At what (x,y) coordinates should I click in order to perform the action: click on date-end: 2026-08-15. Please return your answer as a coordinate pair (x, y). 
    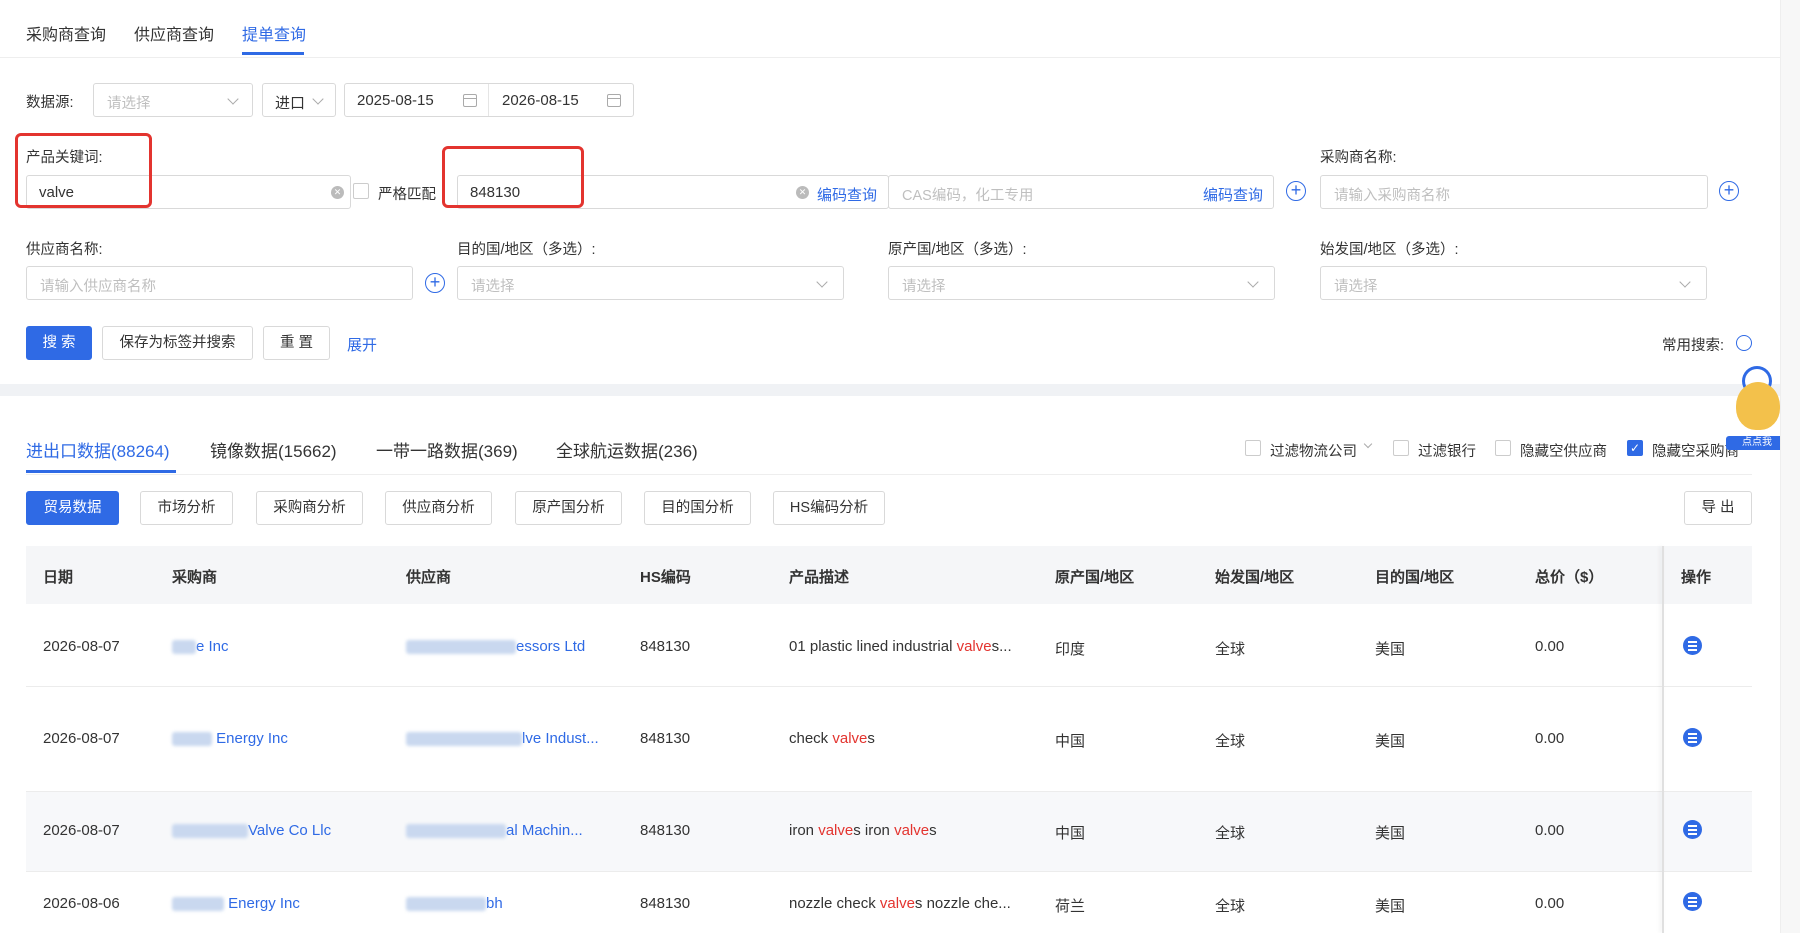
    Looking at the image, I should click on (540, 100).